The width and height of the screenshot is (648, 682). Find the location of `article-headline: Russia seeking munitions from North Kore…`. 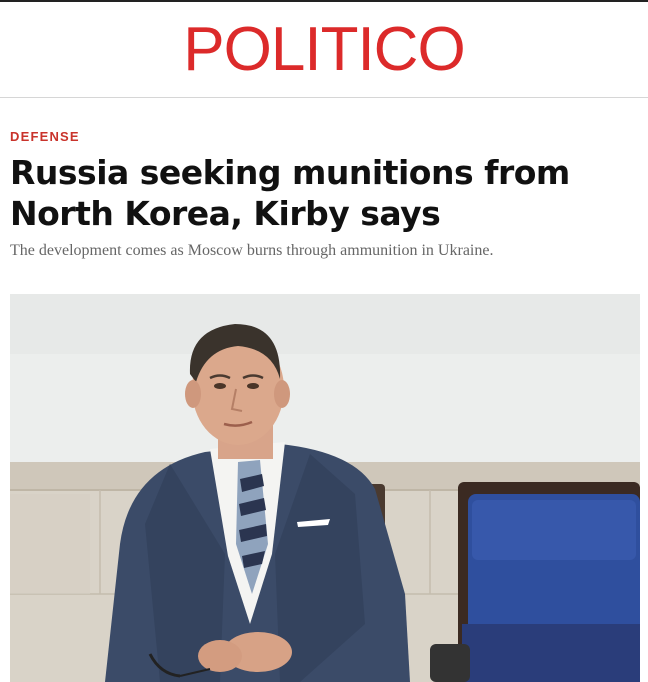

article-headline: Russia seeking munitions from North Kore… is located at coordinates (290, 193).